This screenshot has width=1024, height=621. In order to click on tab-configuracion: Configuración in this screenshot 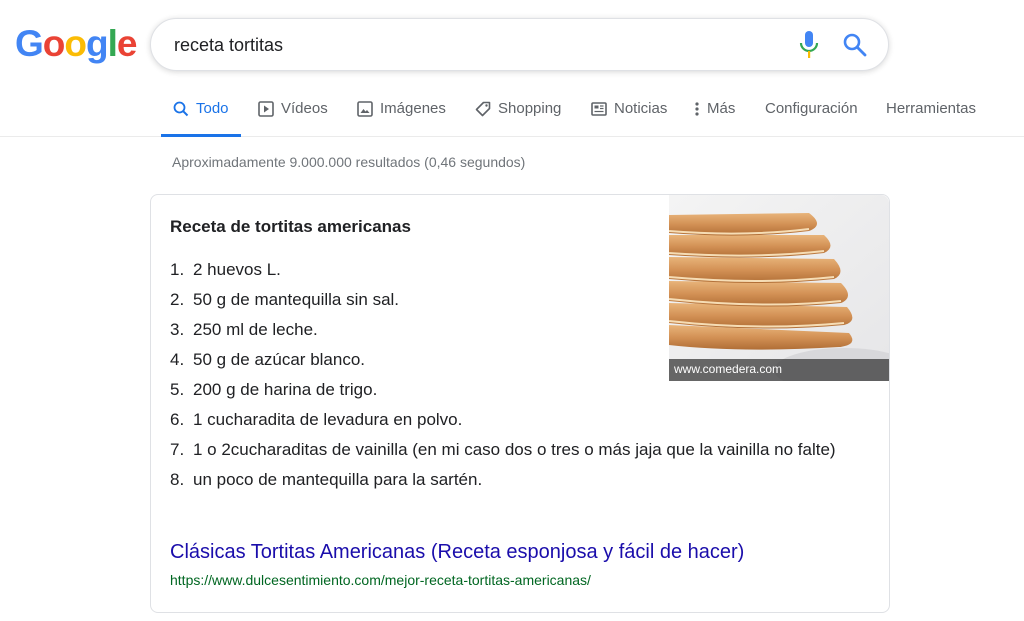, I will do `click(811, 118)`.